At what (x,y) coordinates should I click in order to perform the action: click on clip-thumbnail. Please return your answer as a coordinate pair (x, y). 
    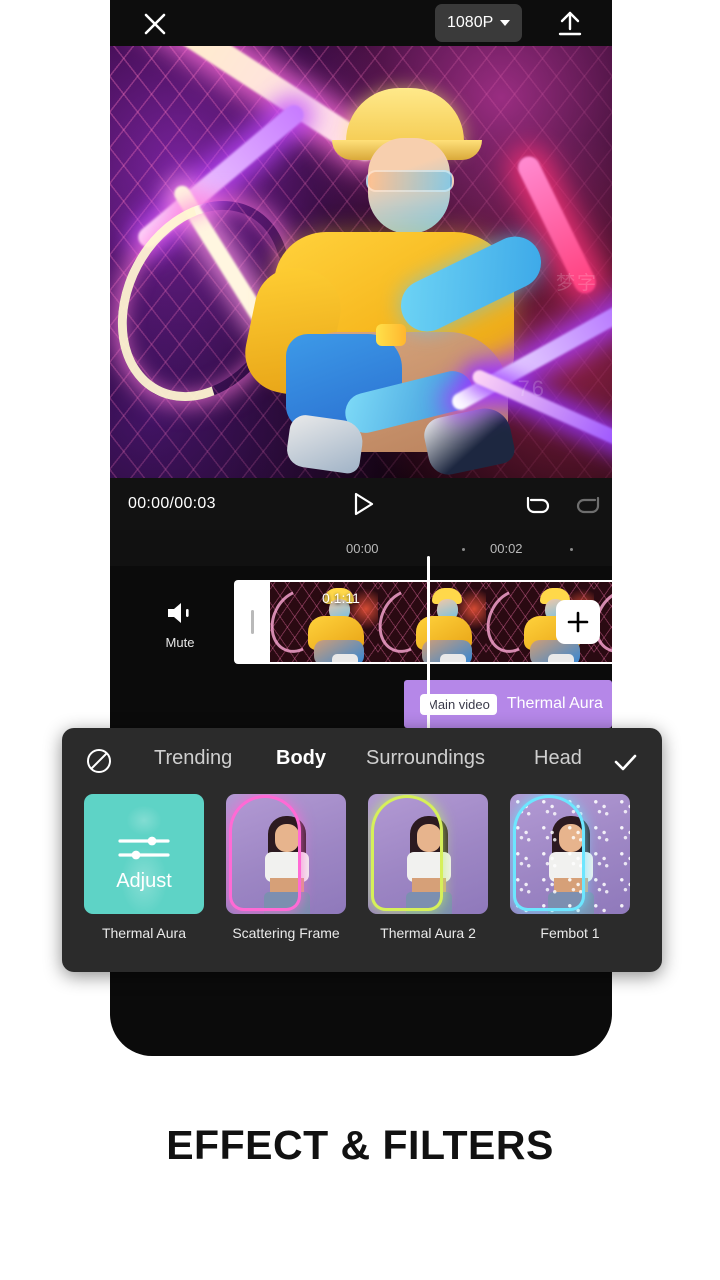
    Looking at the image, I should click on (432, 622).